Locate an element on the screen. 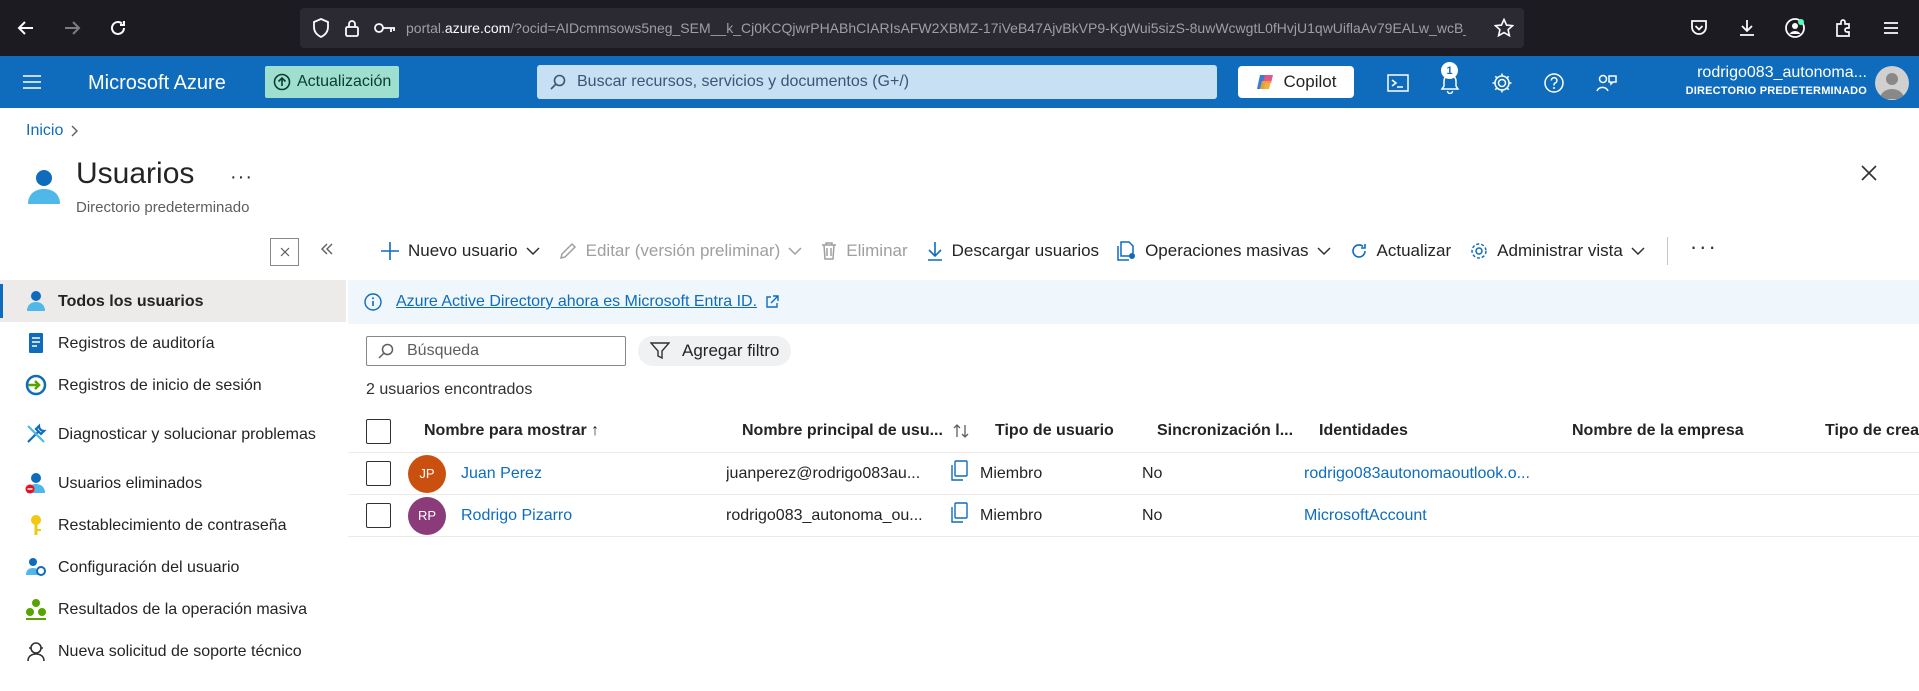 This screenshot has width=1919, height=691. new-user-button: Nuevo usuario is located at coordinates (460, 251).